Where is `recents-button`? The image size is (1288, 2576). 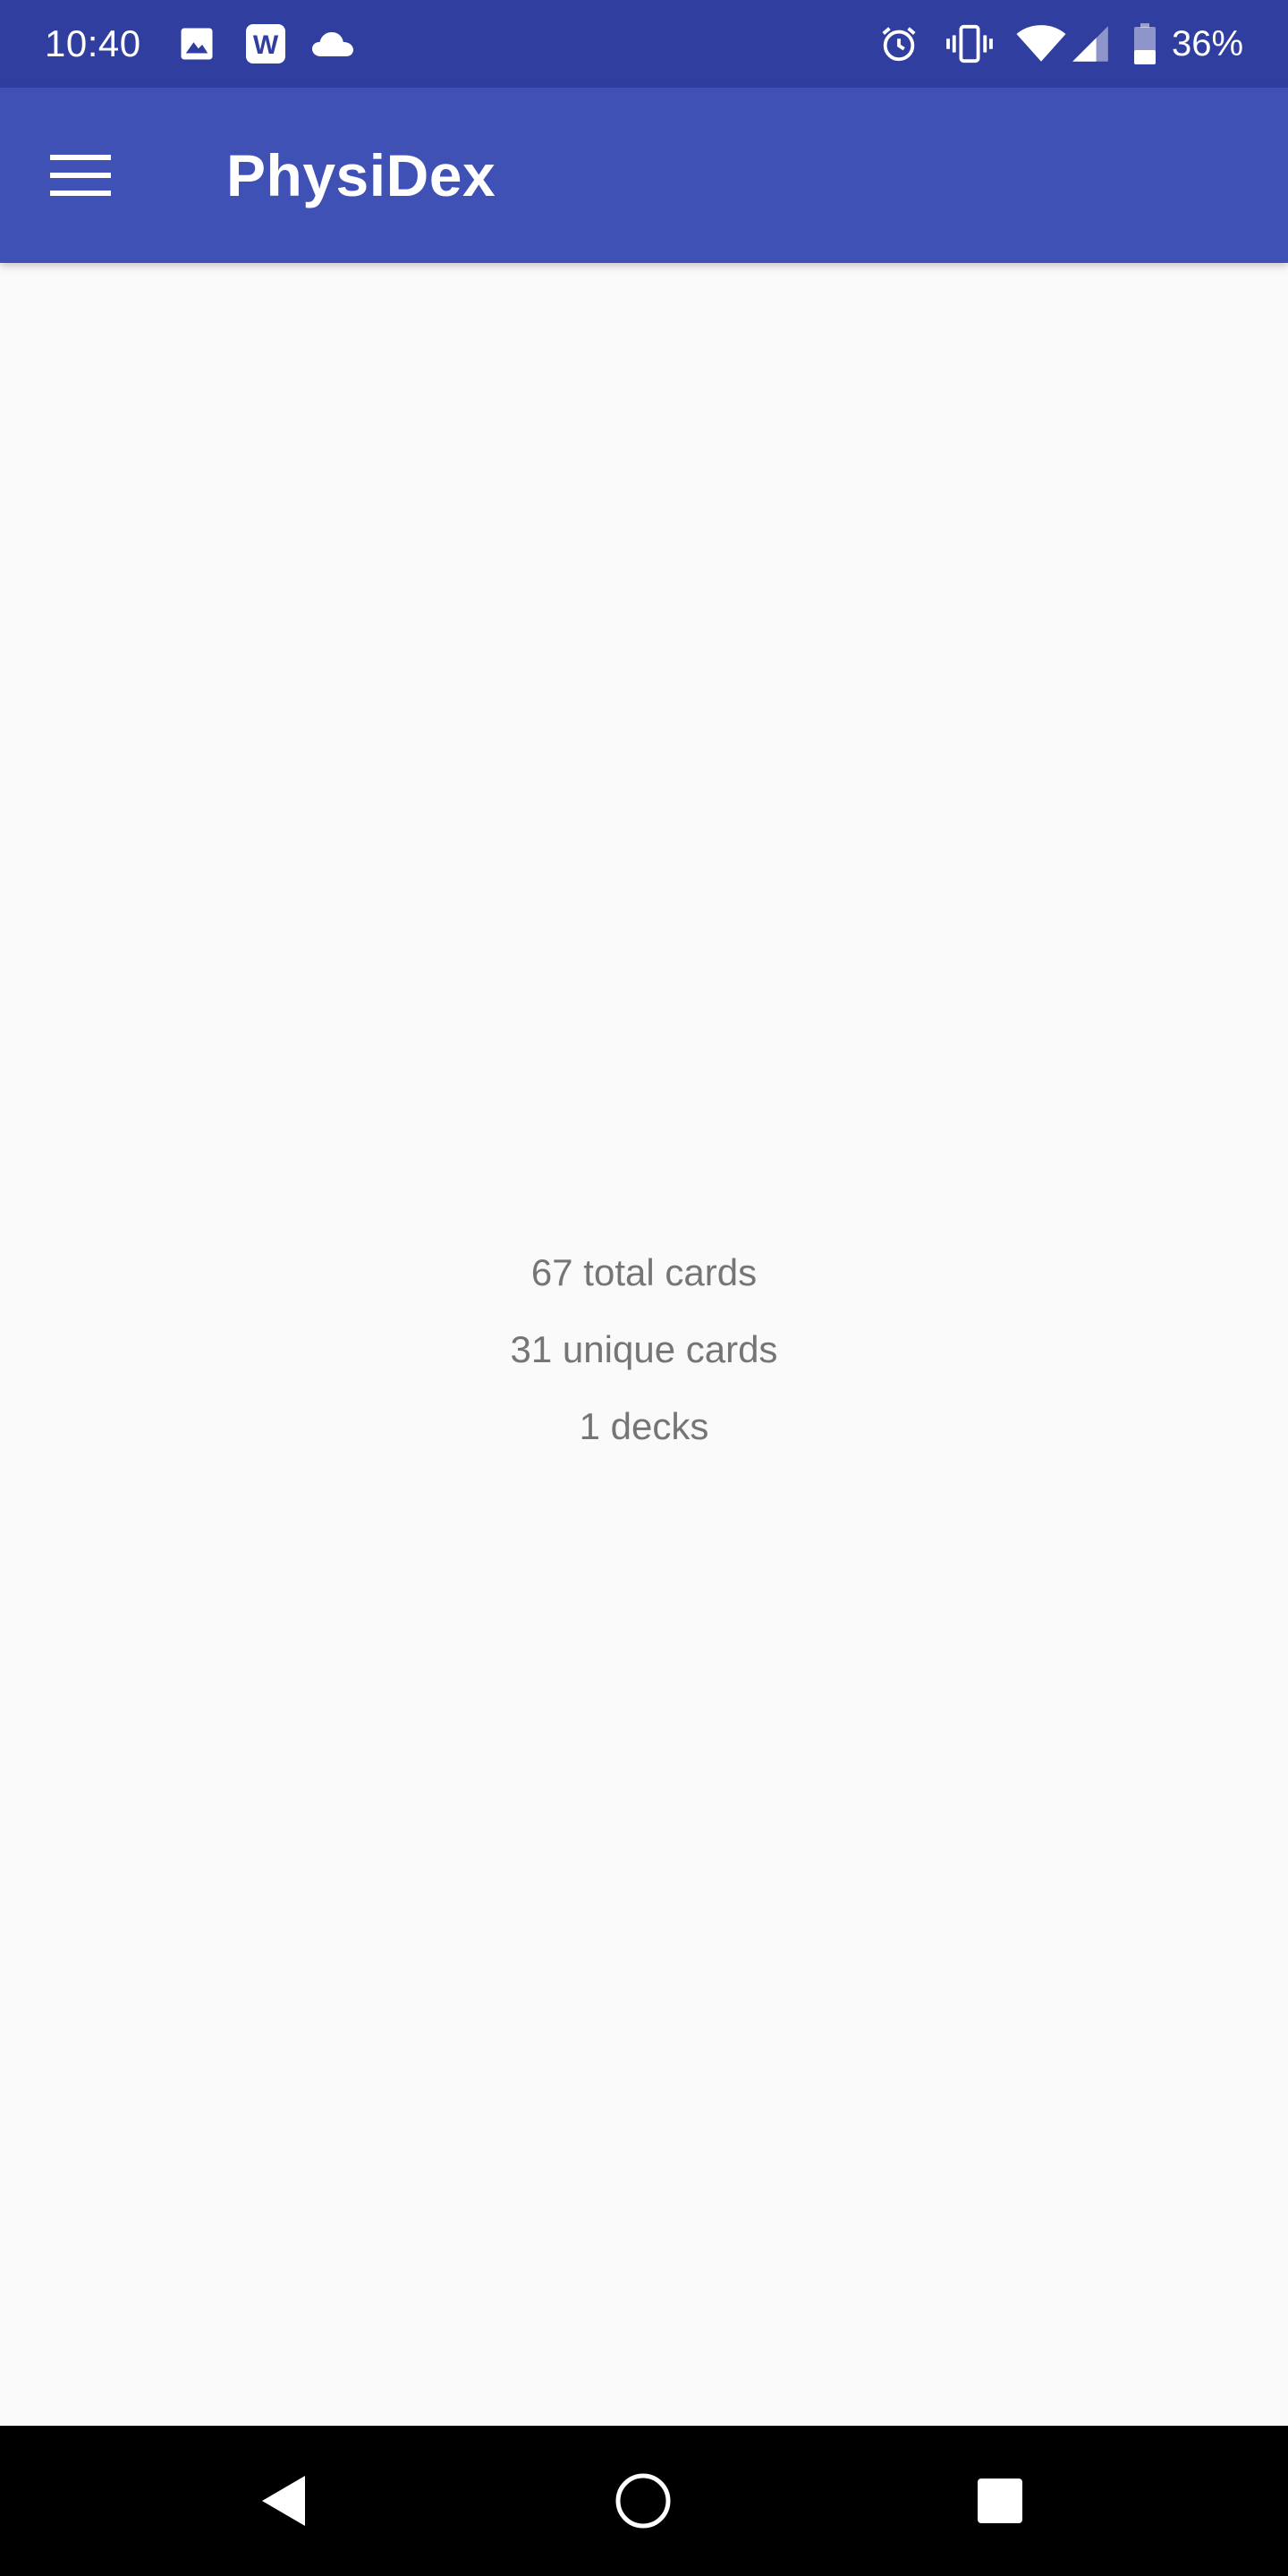
recents-button is located at coordinates (1000, 2501).